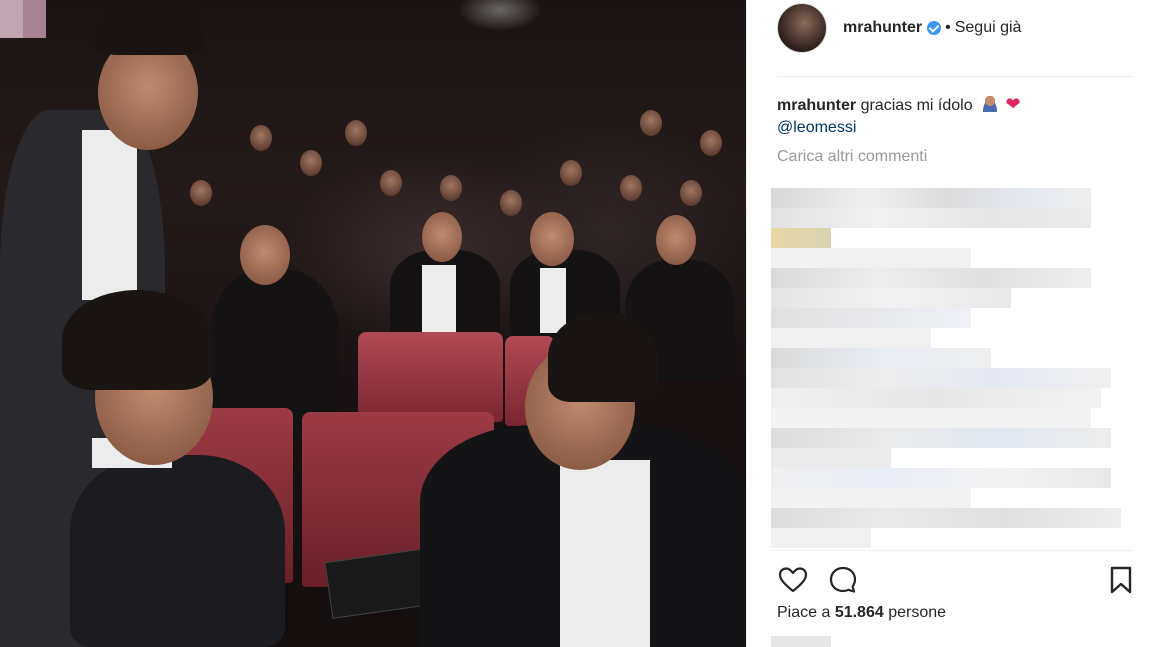 The height and width of the screenshot is (647, 1149). What do you see at coordinates (843, 580) in the screenshot?
I see `comment-bubble-icon` at bounding box center [843, 580].